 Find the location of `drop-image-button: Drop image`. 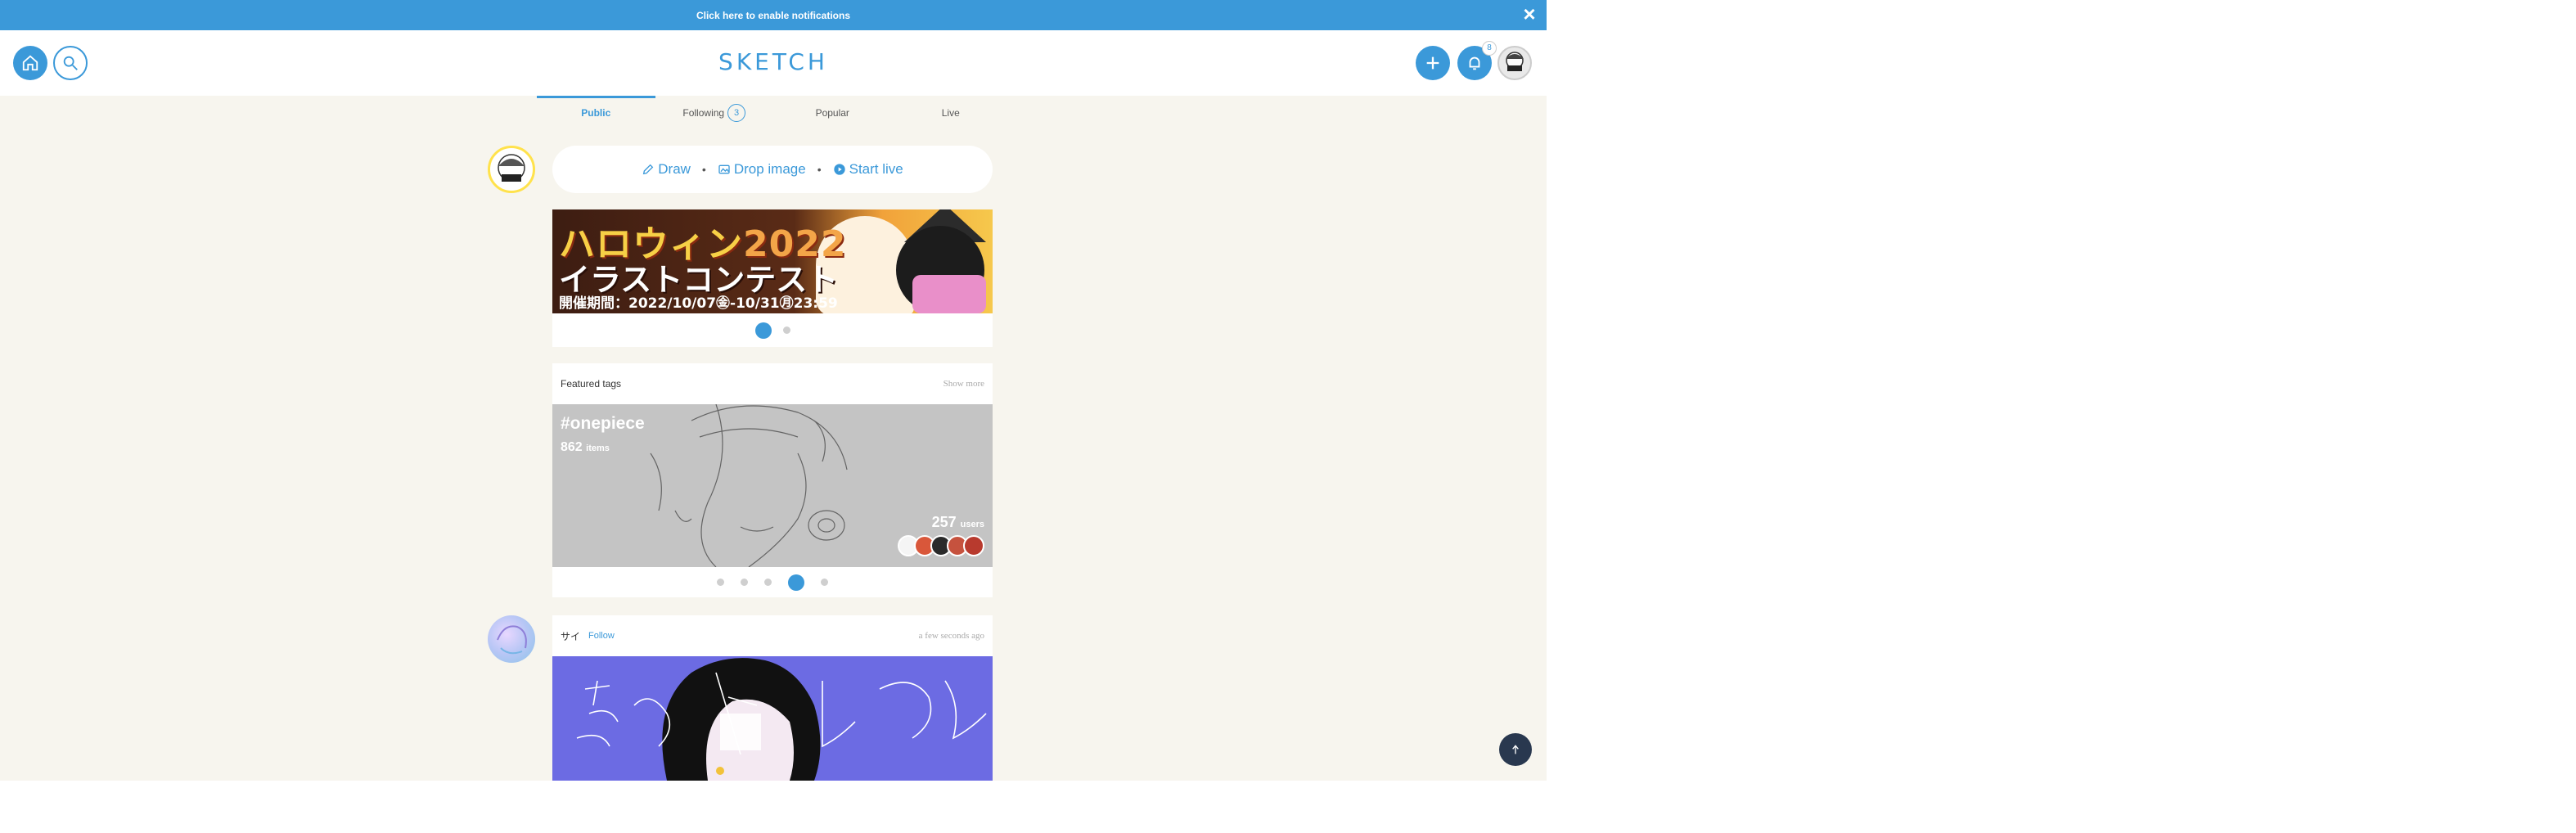

drop-image-button: Drop image is located at coordinates (762, 169).